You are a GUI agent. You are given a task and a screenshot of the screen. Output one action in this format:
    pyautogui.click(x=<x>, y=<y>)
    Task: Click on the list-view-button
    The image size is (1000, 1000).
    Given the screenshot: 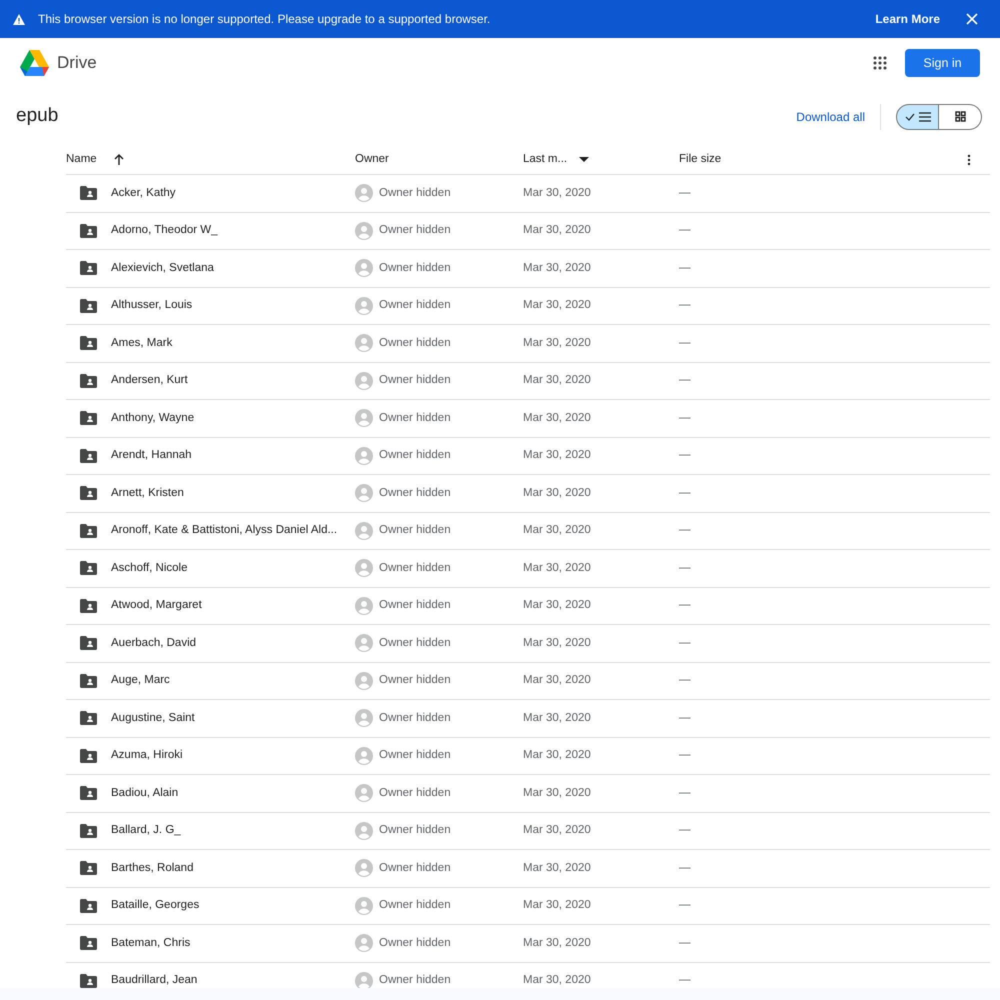 What is the action you would take?
    pyautogui.click(x=917, y=117)
    